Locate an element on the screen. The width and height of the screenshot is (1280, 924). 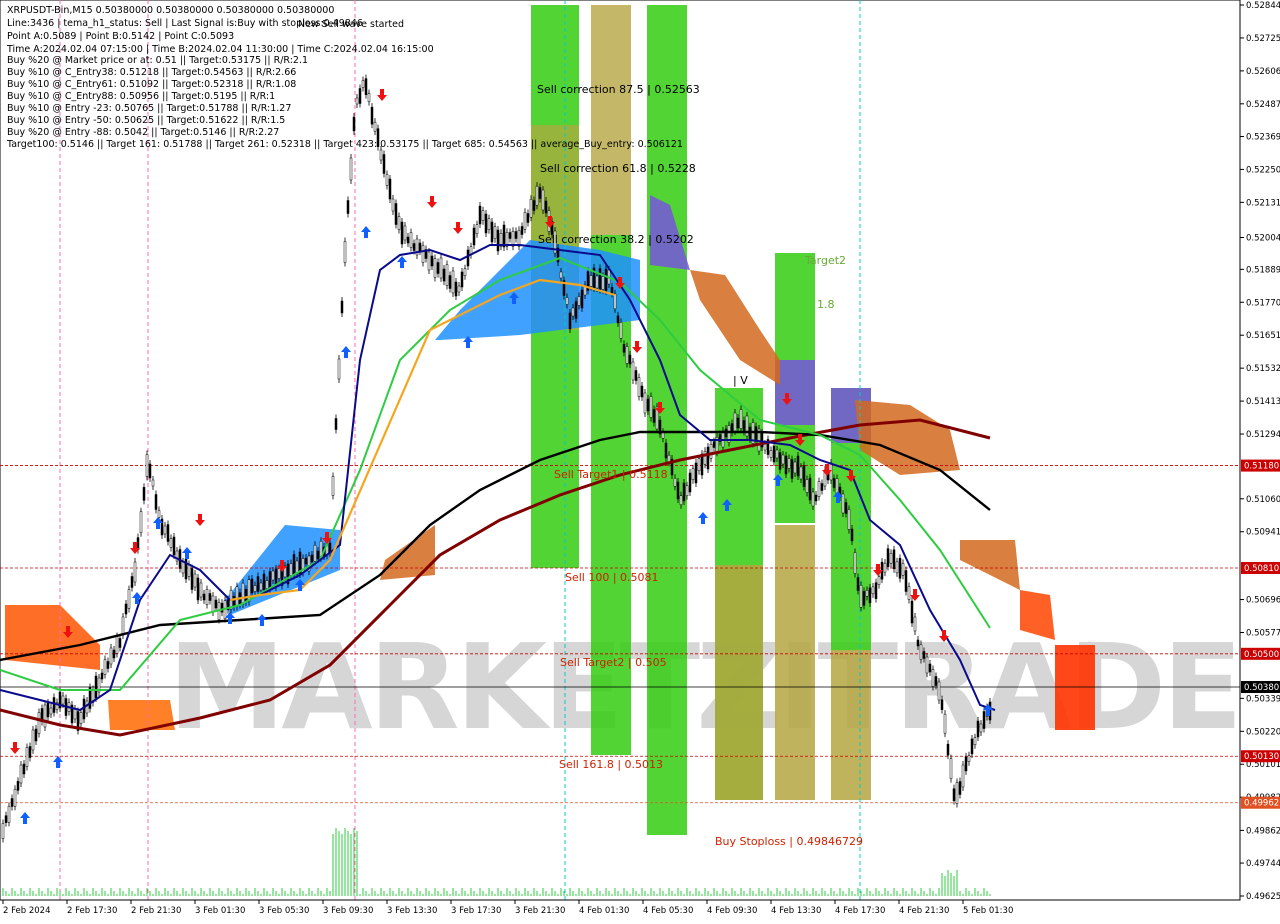
price-tick-label: 0.52487 is located at coordinates (1263, 105).